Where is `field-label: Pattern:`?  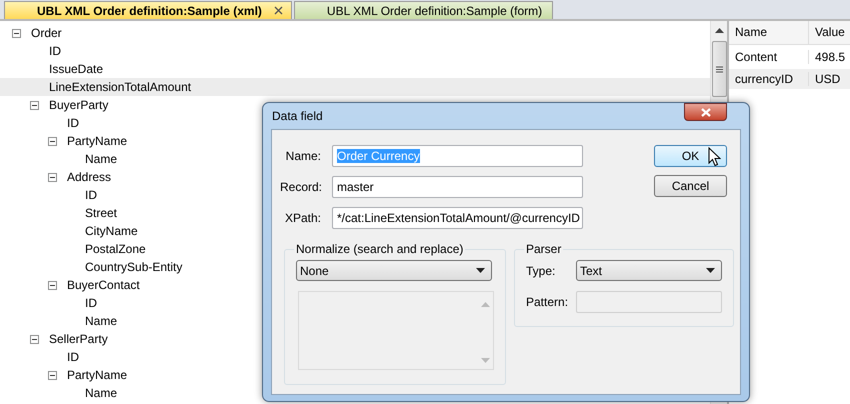 field-label: Pattern: is located at coordinates (548, 302).